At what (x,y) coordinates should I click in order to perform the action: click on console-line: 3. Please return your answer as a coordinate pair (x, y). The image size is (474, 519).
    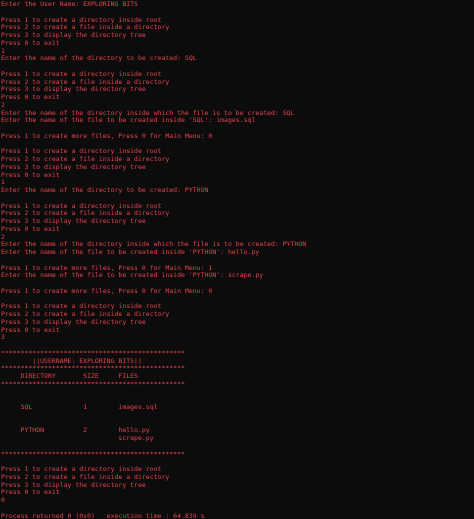
    Looking at the image, I should click on (3, 337).